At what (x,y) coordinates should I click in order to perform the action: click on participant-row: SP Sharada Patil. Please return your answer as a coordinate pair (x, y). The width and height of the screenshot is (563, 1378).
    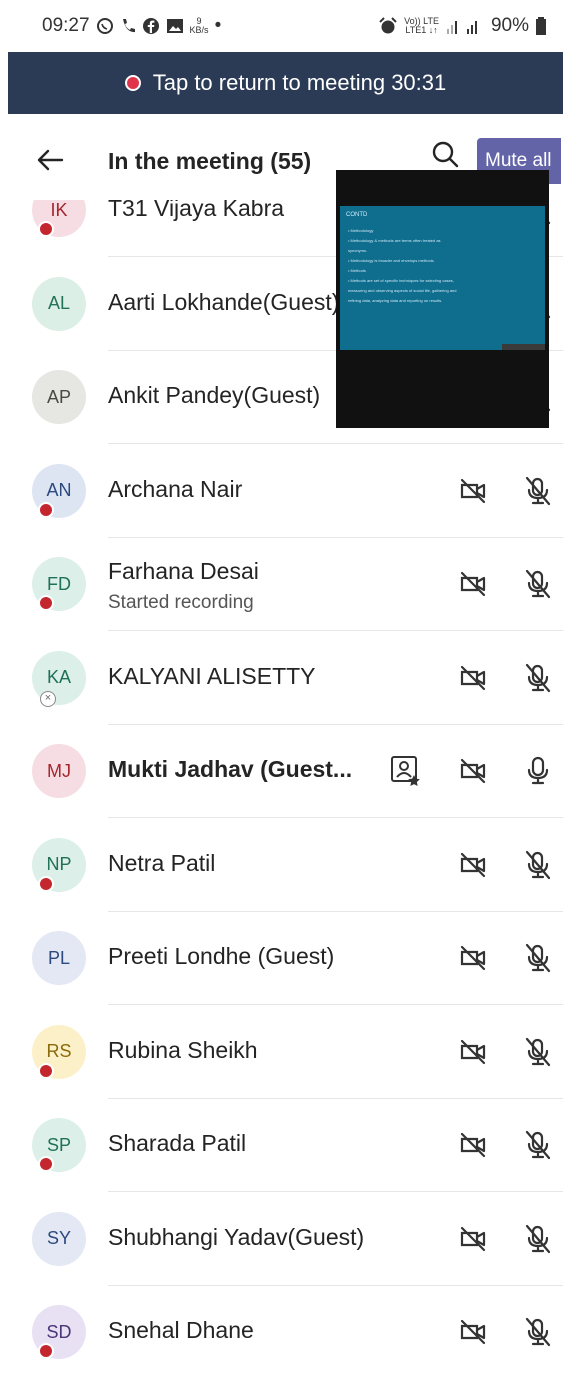
    Looking at the image, I should click on (281, 1145).